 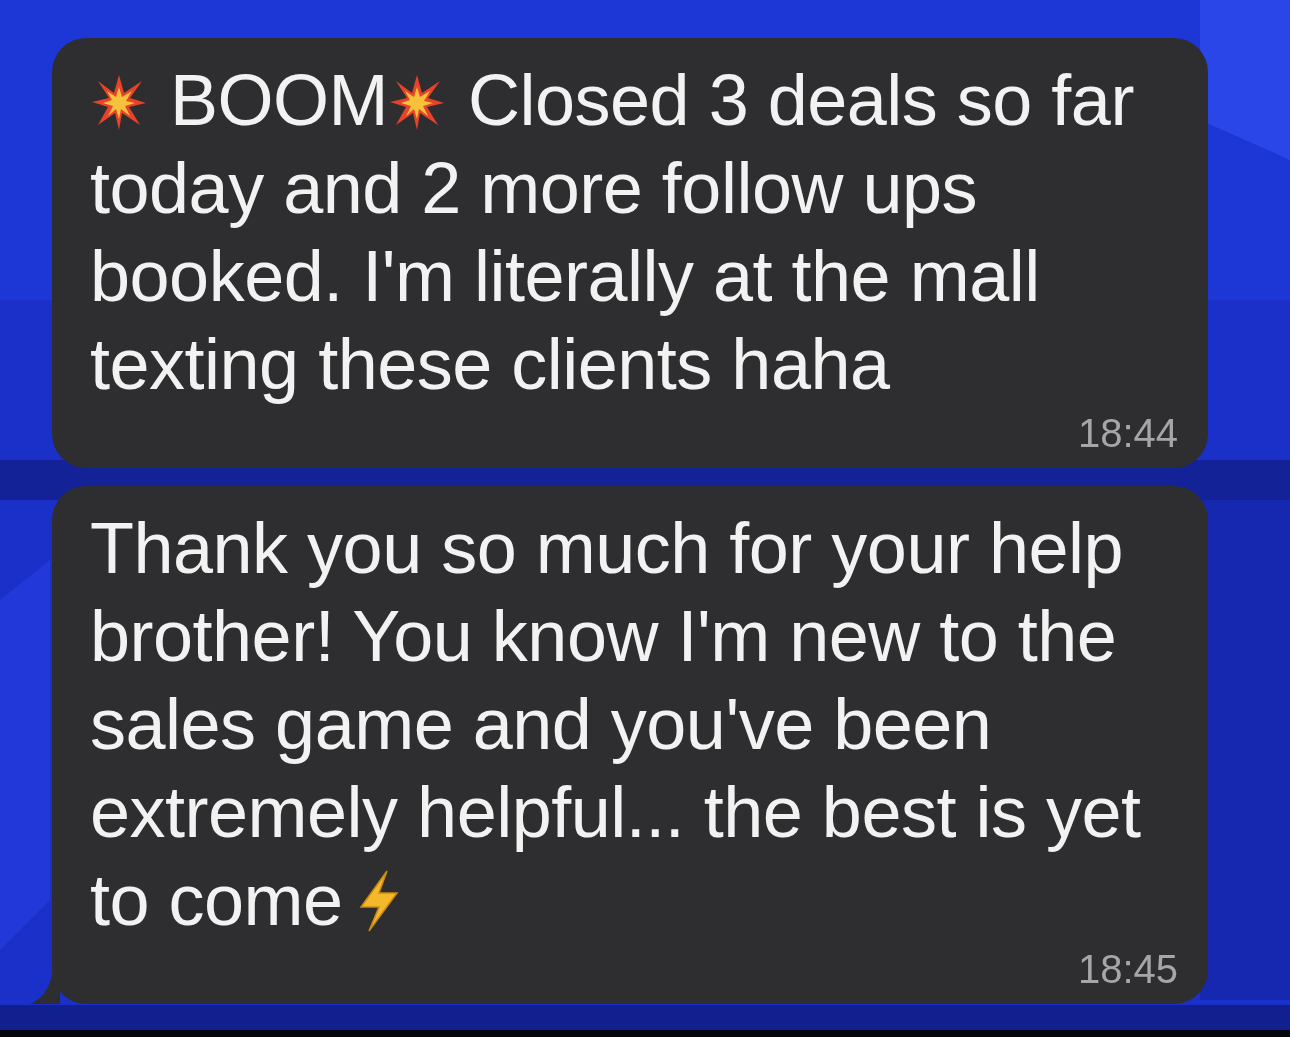 I want to click on timestamp: 18:44, so click(x=1127, y=433).